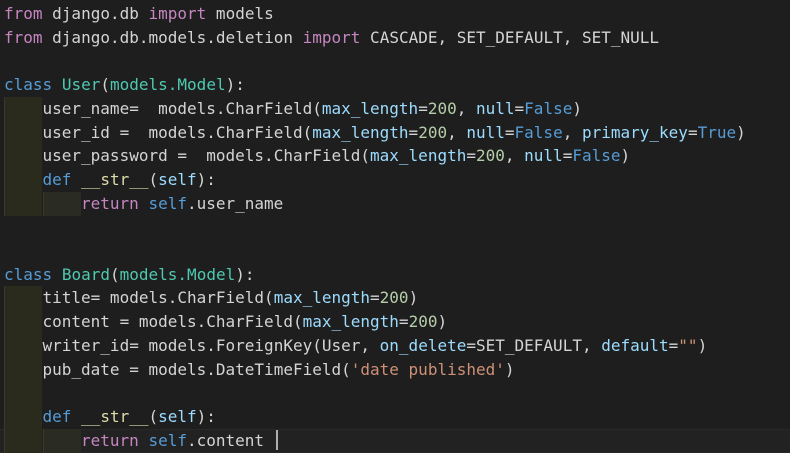  What do you see at coordinates (95, 13) in the screenshot?
I see `code-token: django.db` at bounding box center [95, 13].